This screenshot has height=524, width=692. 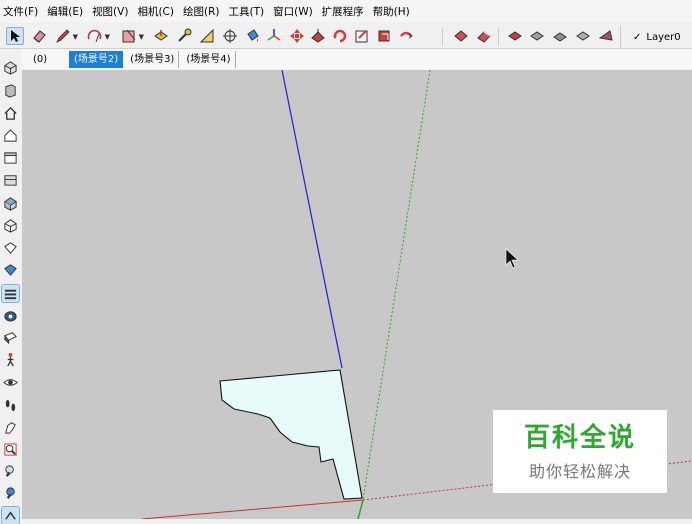 What do you see at coordinates (560, 36) in the screenshot?
I see `solid-split-button` at bounding box center [560, 36].